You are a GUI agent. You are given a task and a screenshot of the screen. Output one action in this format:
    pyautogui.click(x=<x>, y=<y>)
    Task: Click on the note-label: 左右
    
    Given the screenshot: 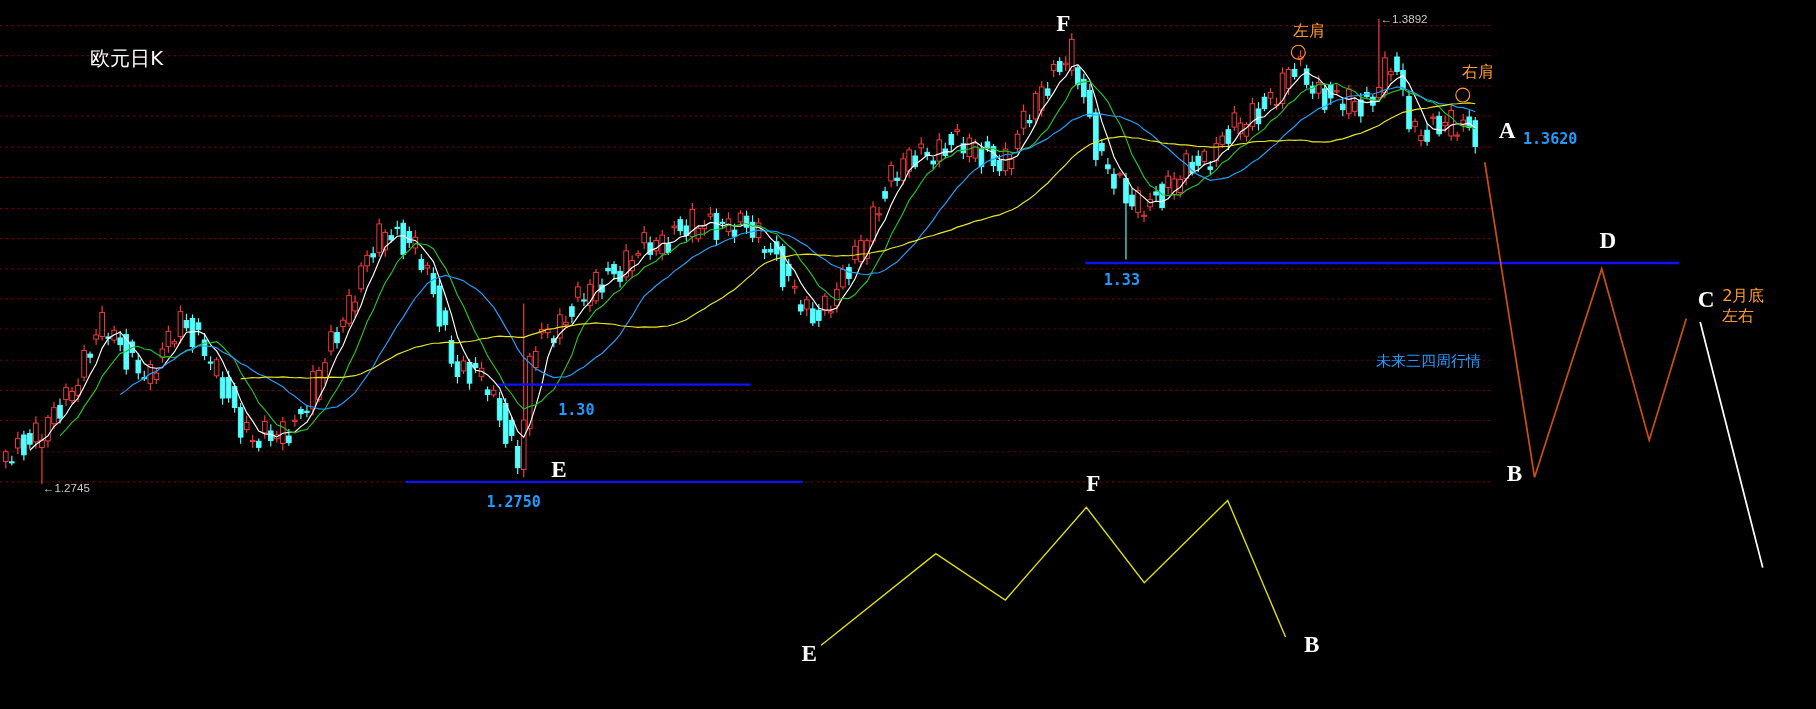 What is the action you would take?
    pyautogui.click(x=1738, y=315)
    